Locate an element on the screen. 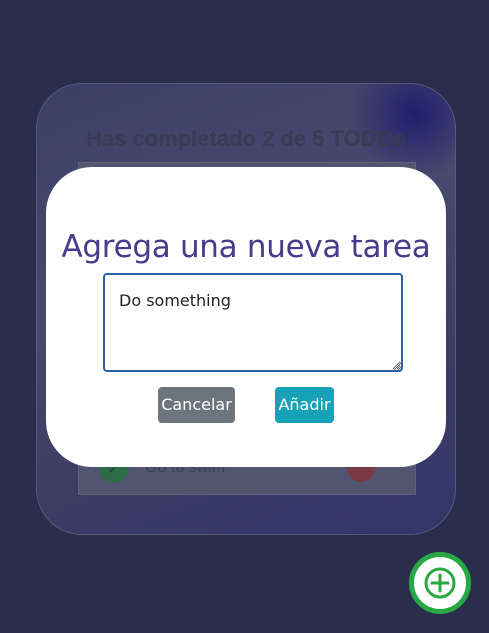 The image size is (489, 633). modal-title: Agrega una nueva tarea is located at coordinates (246, 247).